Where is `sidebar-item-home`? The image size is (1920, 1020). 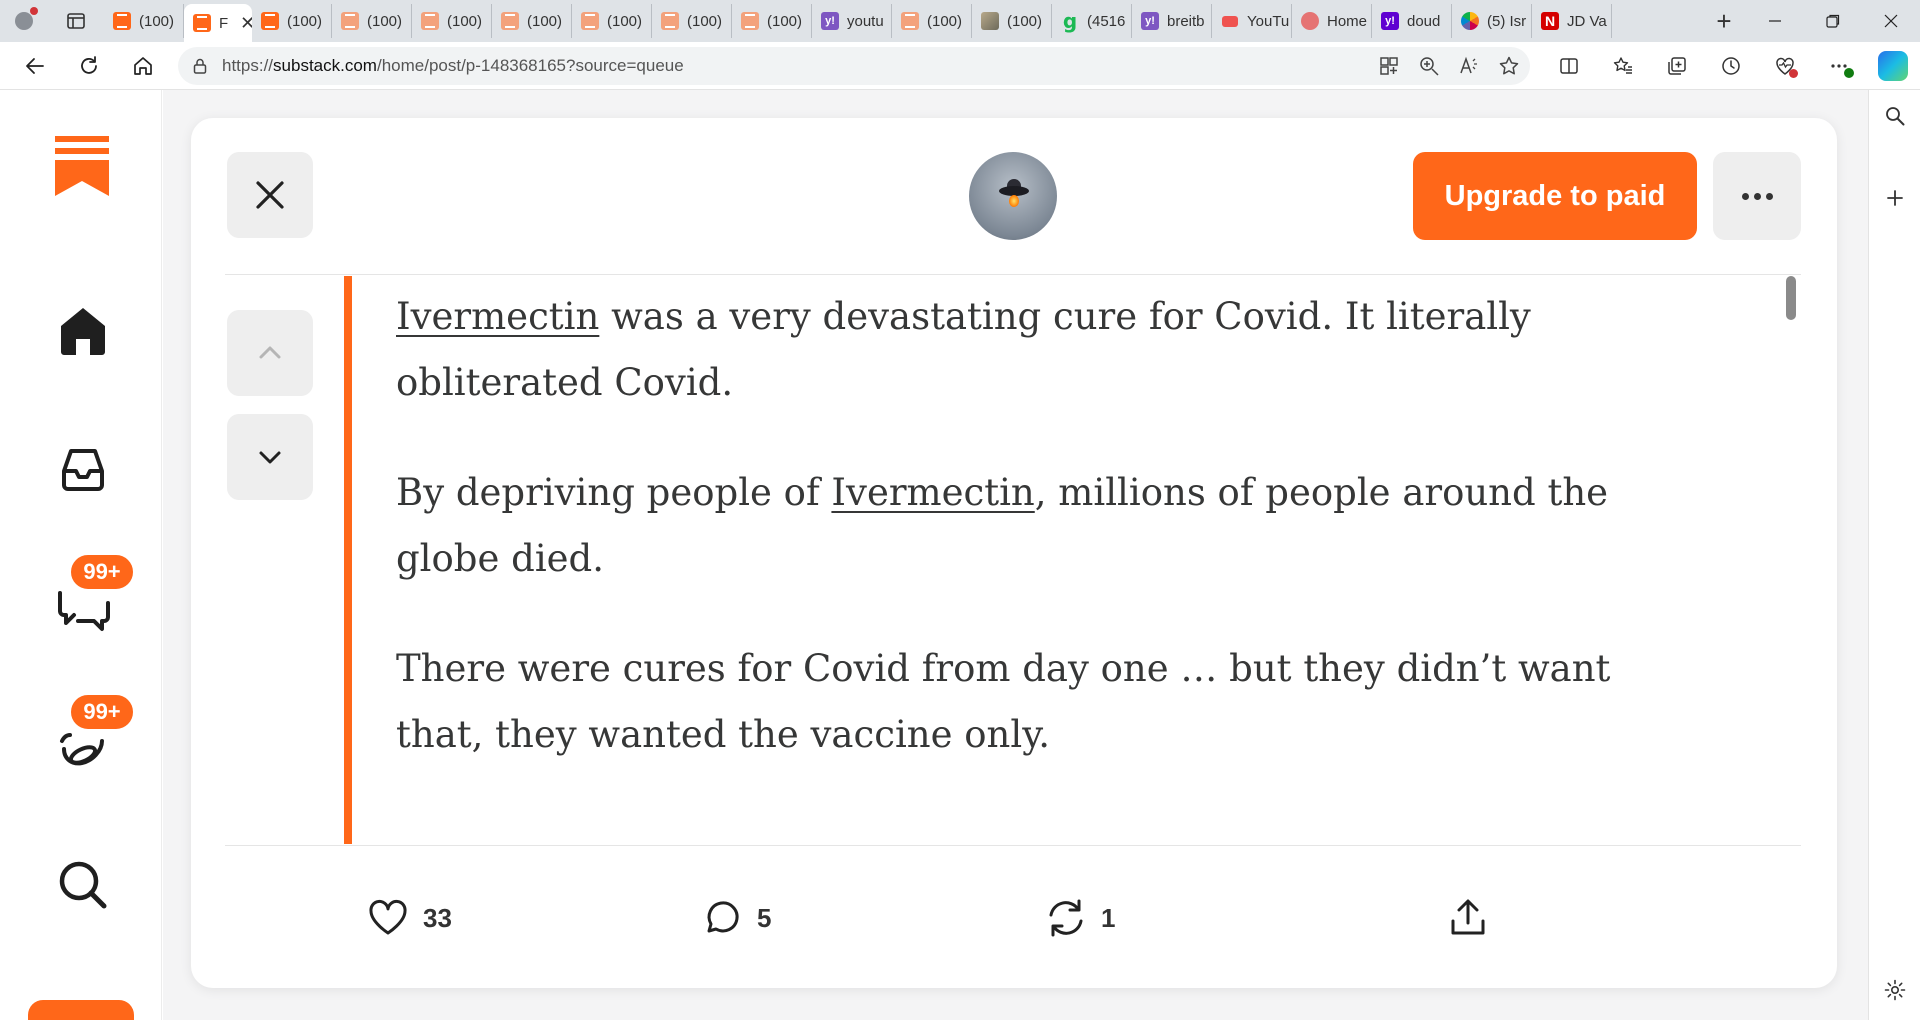 sidebar-item-home is located at coordinates (83, 330).